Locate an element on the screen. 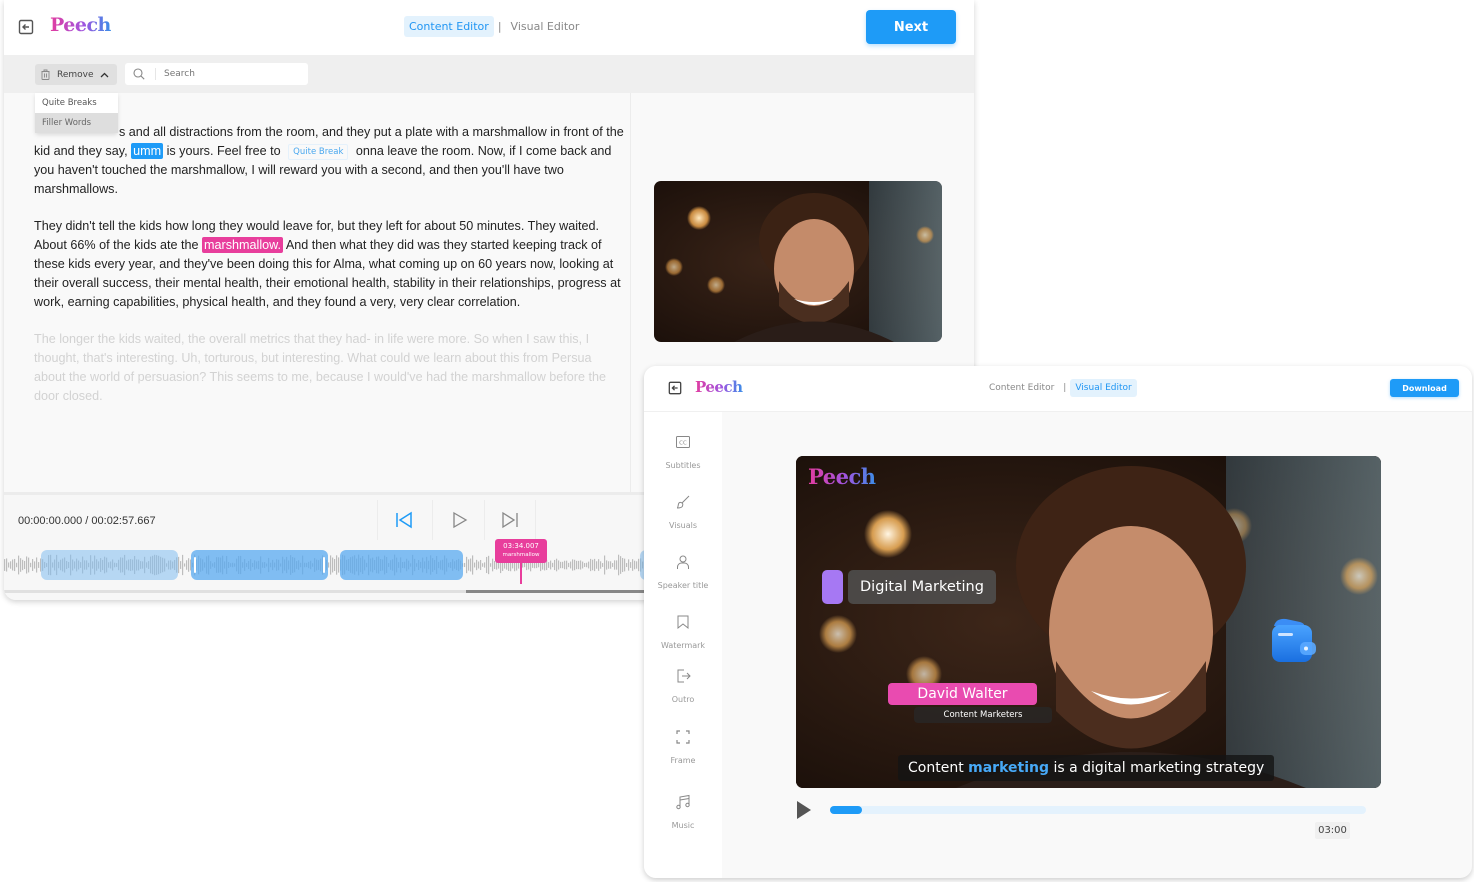  remove-dropdown-button: Remove is located at coordinates (76, 74).